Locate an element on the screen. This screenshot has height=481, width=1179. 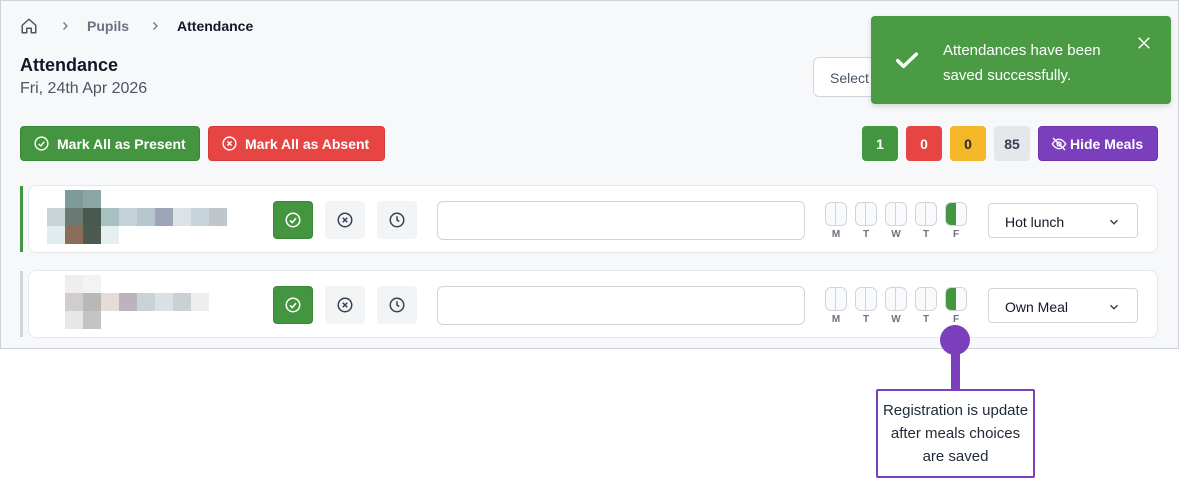
breadcrumb: Pupils Attendance is located at coordinates (136, 26).